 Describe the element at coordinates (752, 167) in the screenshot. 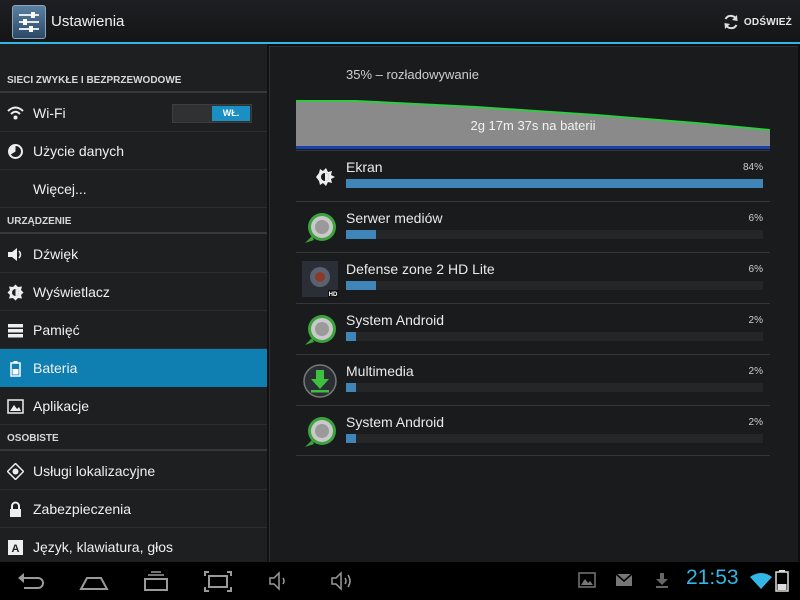

I see `usage-percent: 84%` at that location.